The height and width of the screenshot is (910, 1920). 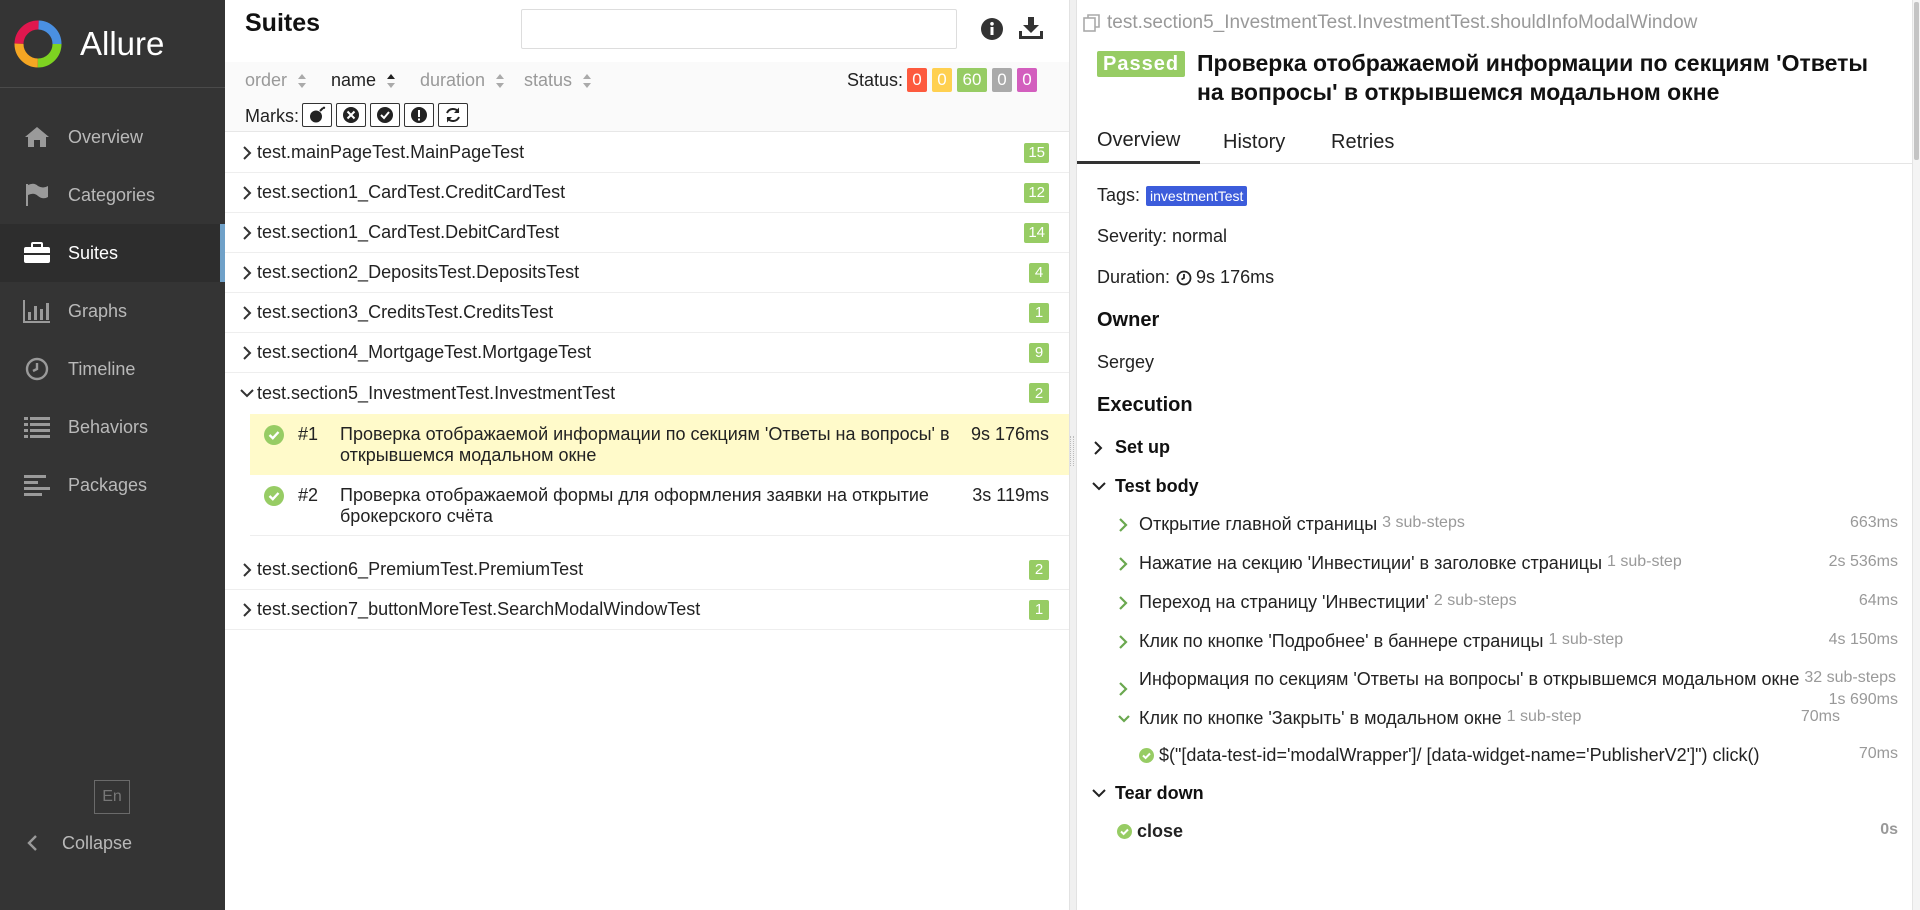 I want to click on mark-filter-new-failed, so click(x=351, y=115).